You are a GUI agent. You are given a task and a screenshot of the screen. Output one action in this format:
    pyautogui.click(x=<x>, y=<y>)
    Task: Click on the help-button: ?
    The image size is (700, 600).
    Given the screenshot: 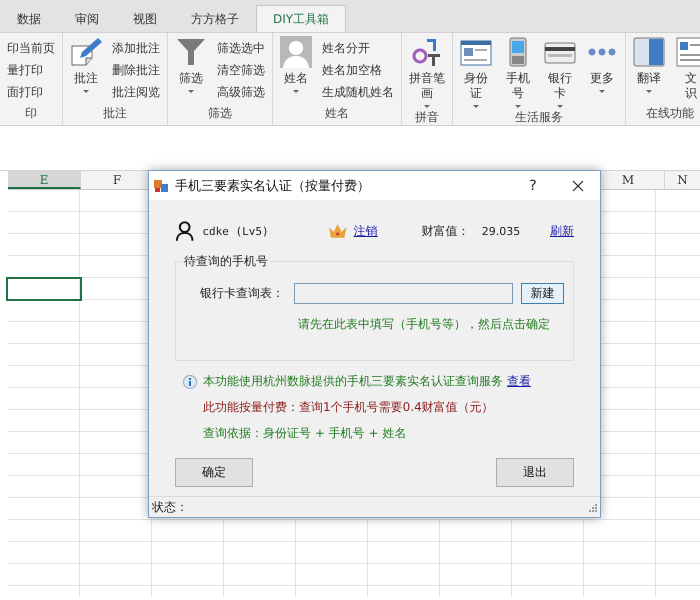 What is the action you would take?
    pyautogui.click(x=533, y=186)
    